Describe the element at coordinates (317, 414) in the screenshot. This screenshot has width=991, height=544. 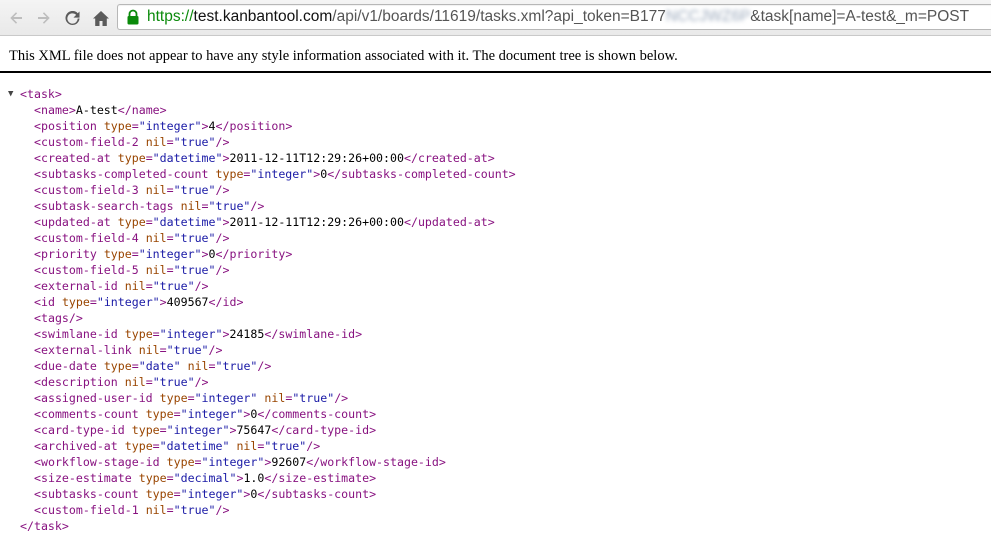
I see `xml-tag: </comments-count>` at that location.